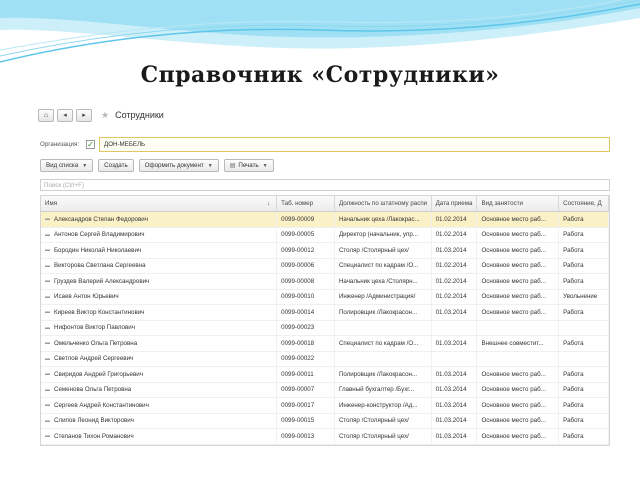  What do you see at coordinates (96, 343) in the screenshot?
I see `cell-text: Омельченко Ольга Петровна` at bounding box center [96, 343].